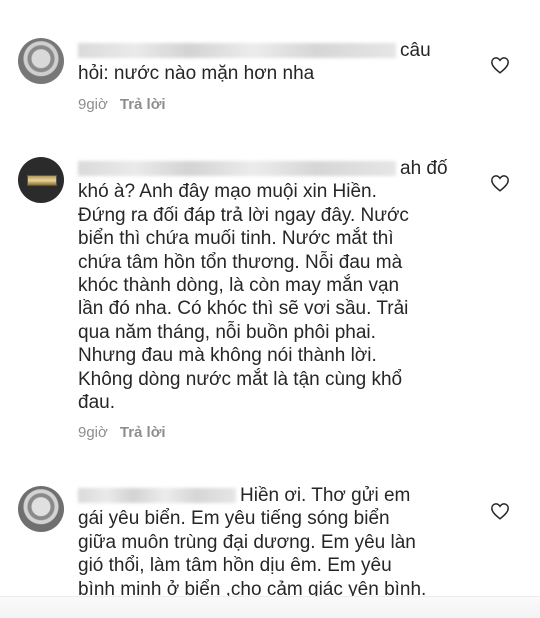  What do you see at coordinates (254, 62) in the screenshot?
I see `comment-text: câu hỏi: nước nào mặn hơn nha` at bounding box center [254, 62].